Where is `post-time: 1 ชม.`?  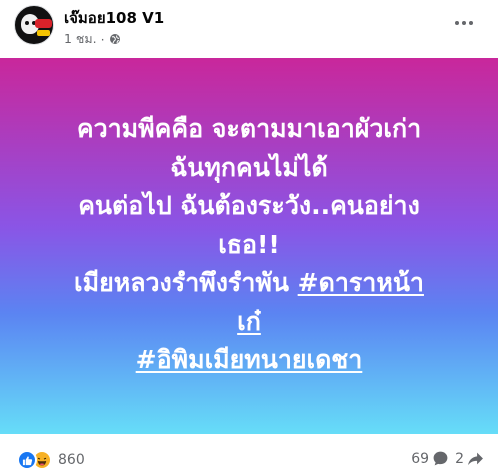 post-time: 1 ชม. is located at coordinates (80, 39).